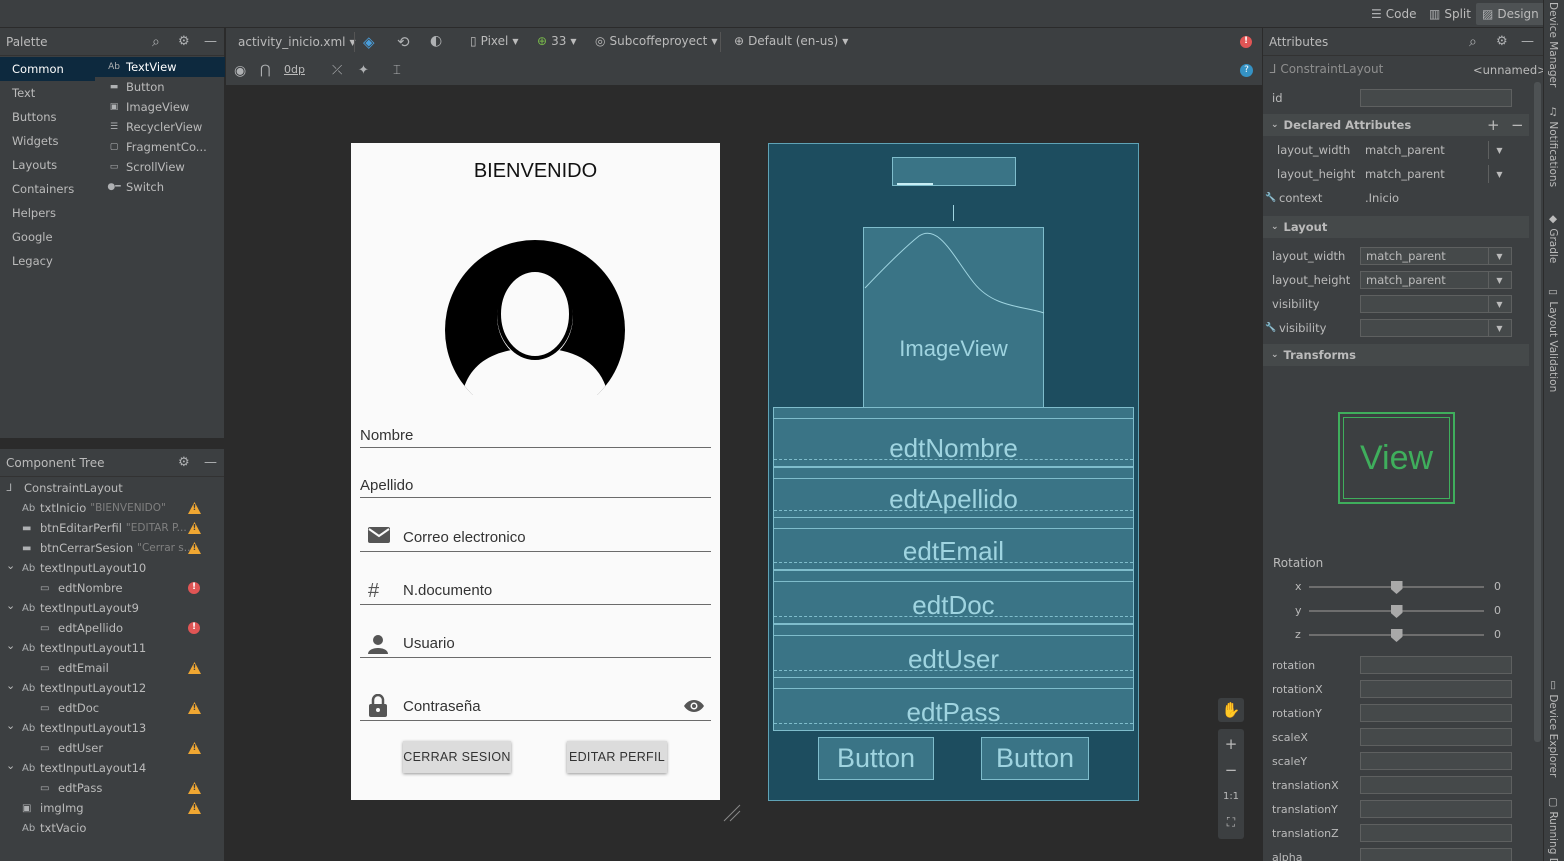  I want to click on palette-widget-recyclerview: ☰ RecyclerView, so click(160, 127).